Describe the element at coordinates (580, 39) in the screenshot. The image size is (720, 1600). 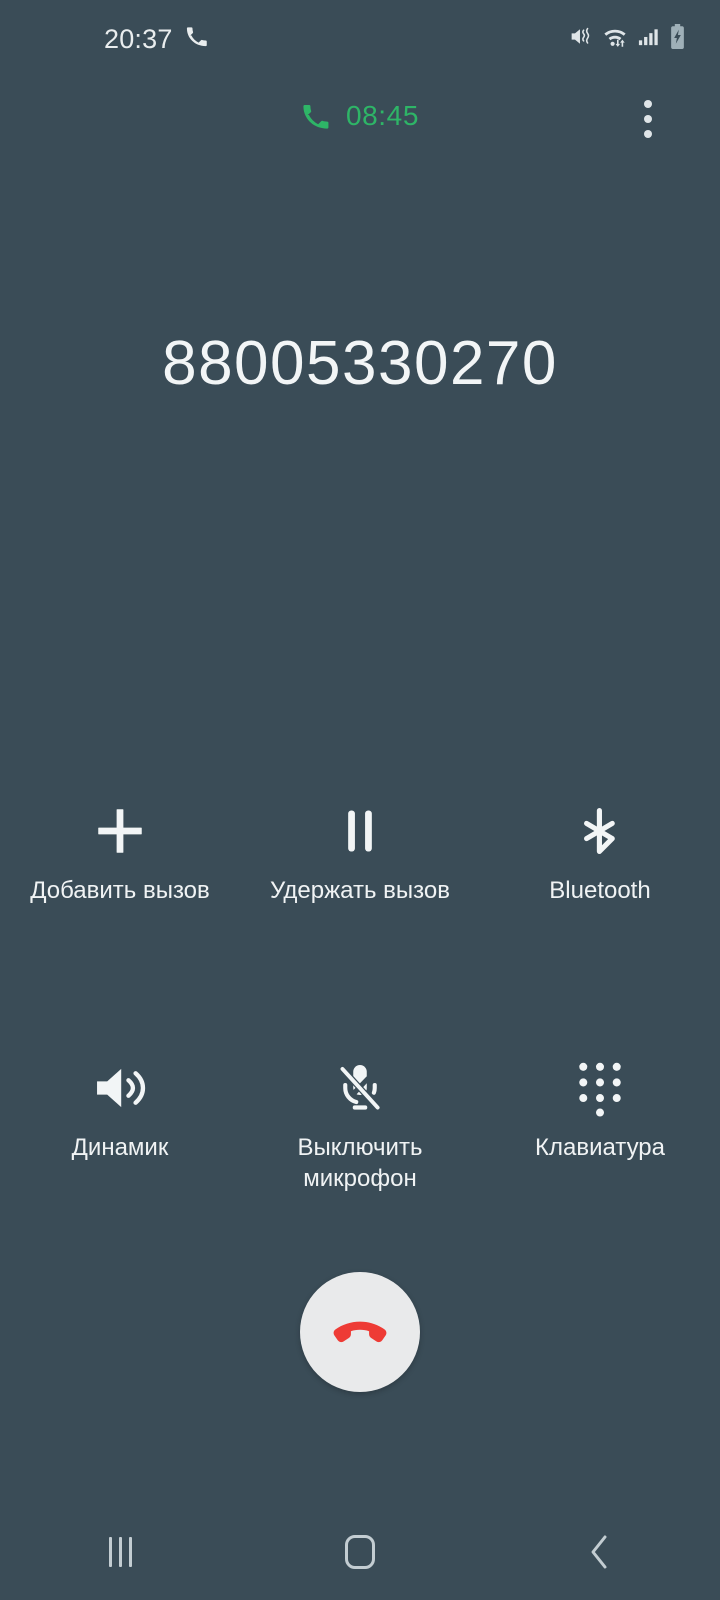
I see `vibrate-mute-icon` at that location.